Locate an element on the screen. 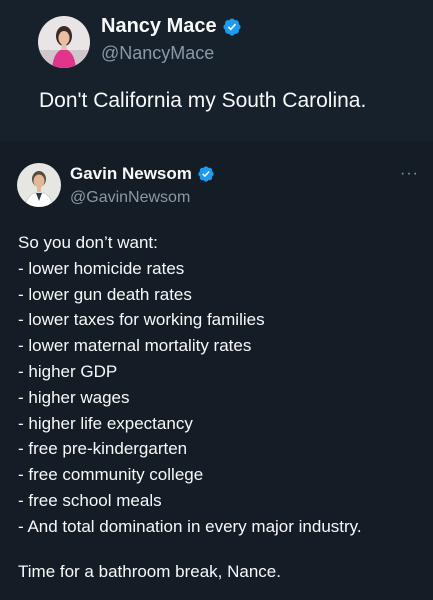 The height and width of the screenshot is (600, 433). quoted-author-name: Nancy Mace is located at coordinates (171, 26).